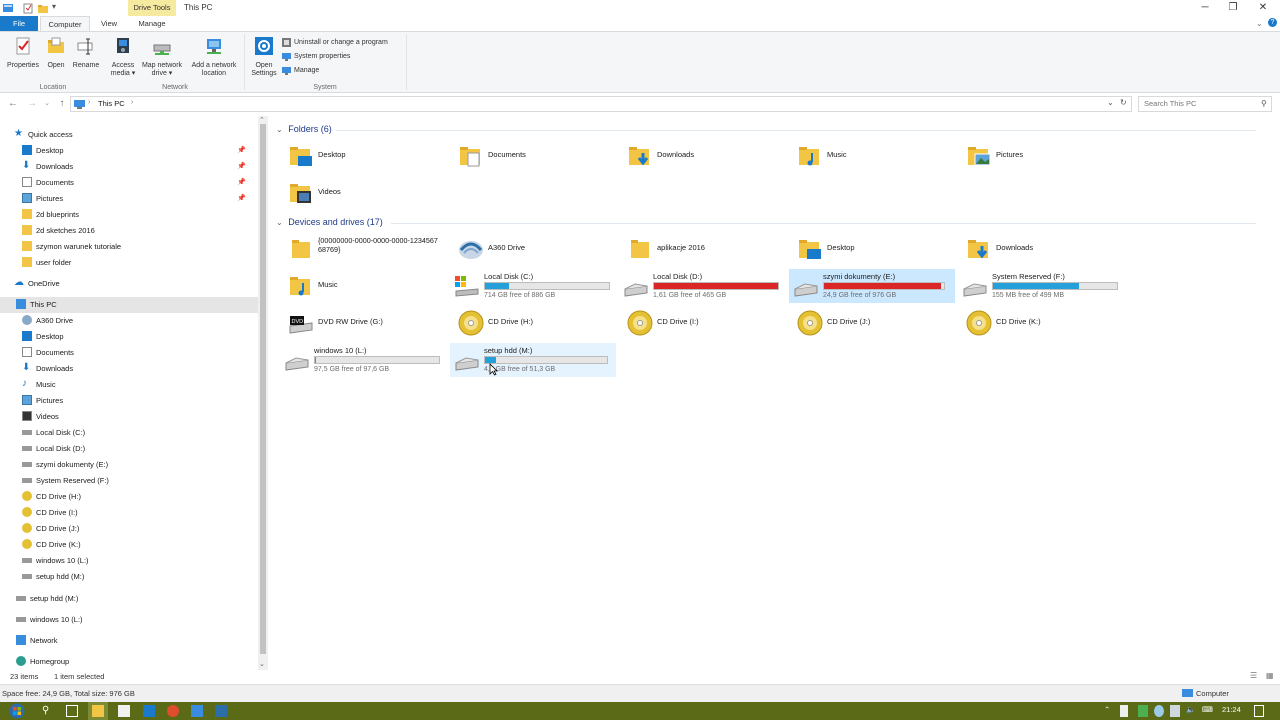 This screenshot has width=1280, height=720. I want to click on sidebar-item-music: ♪ Music, so click(140, 385).